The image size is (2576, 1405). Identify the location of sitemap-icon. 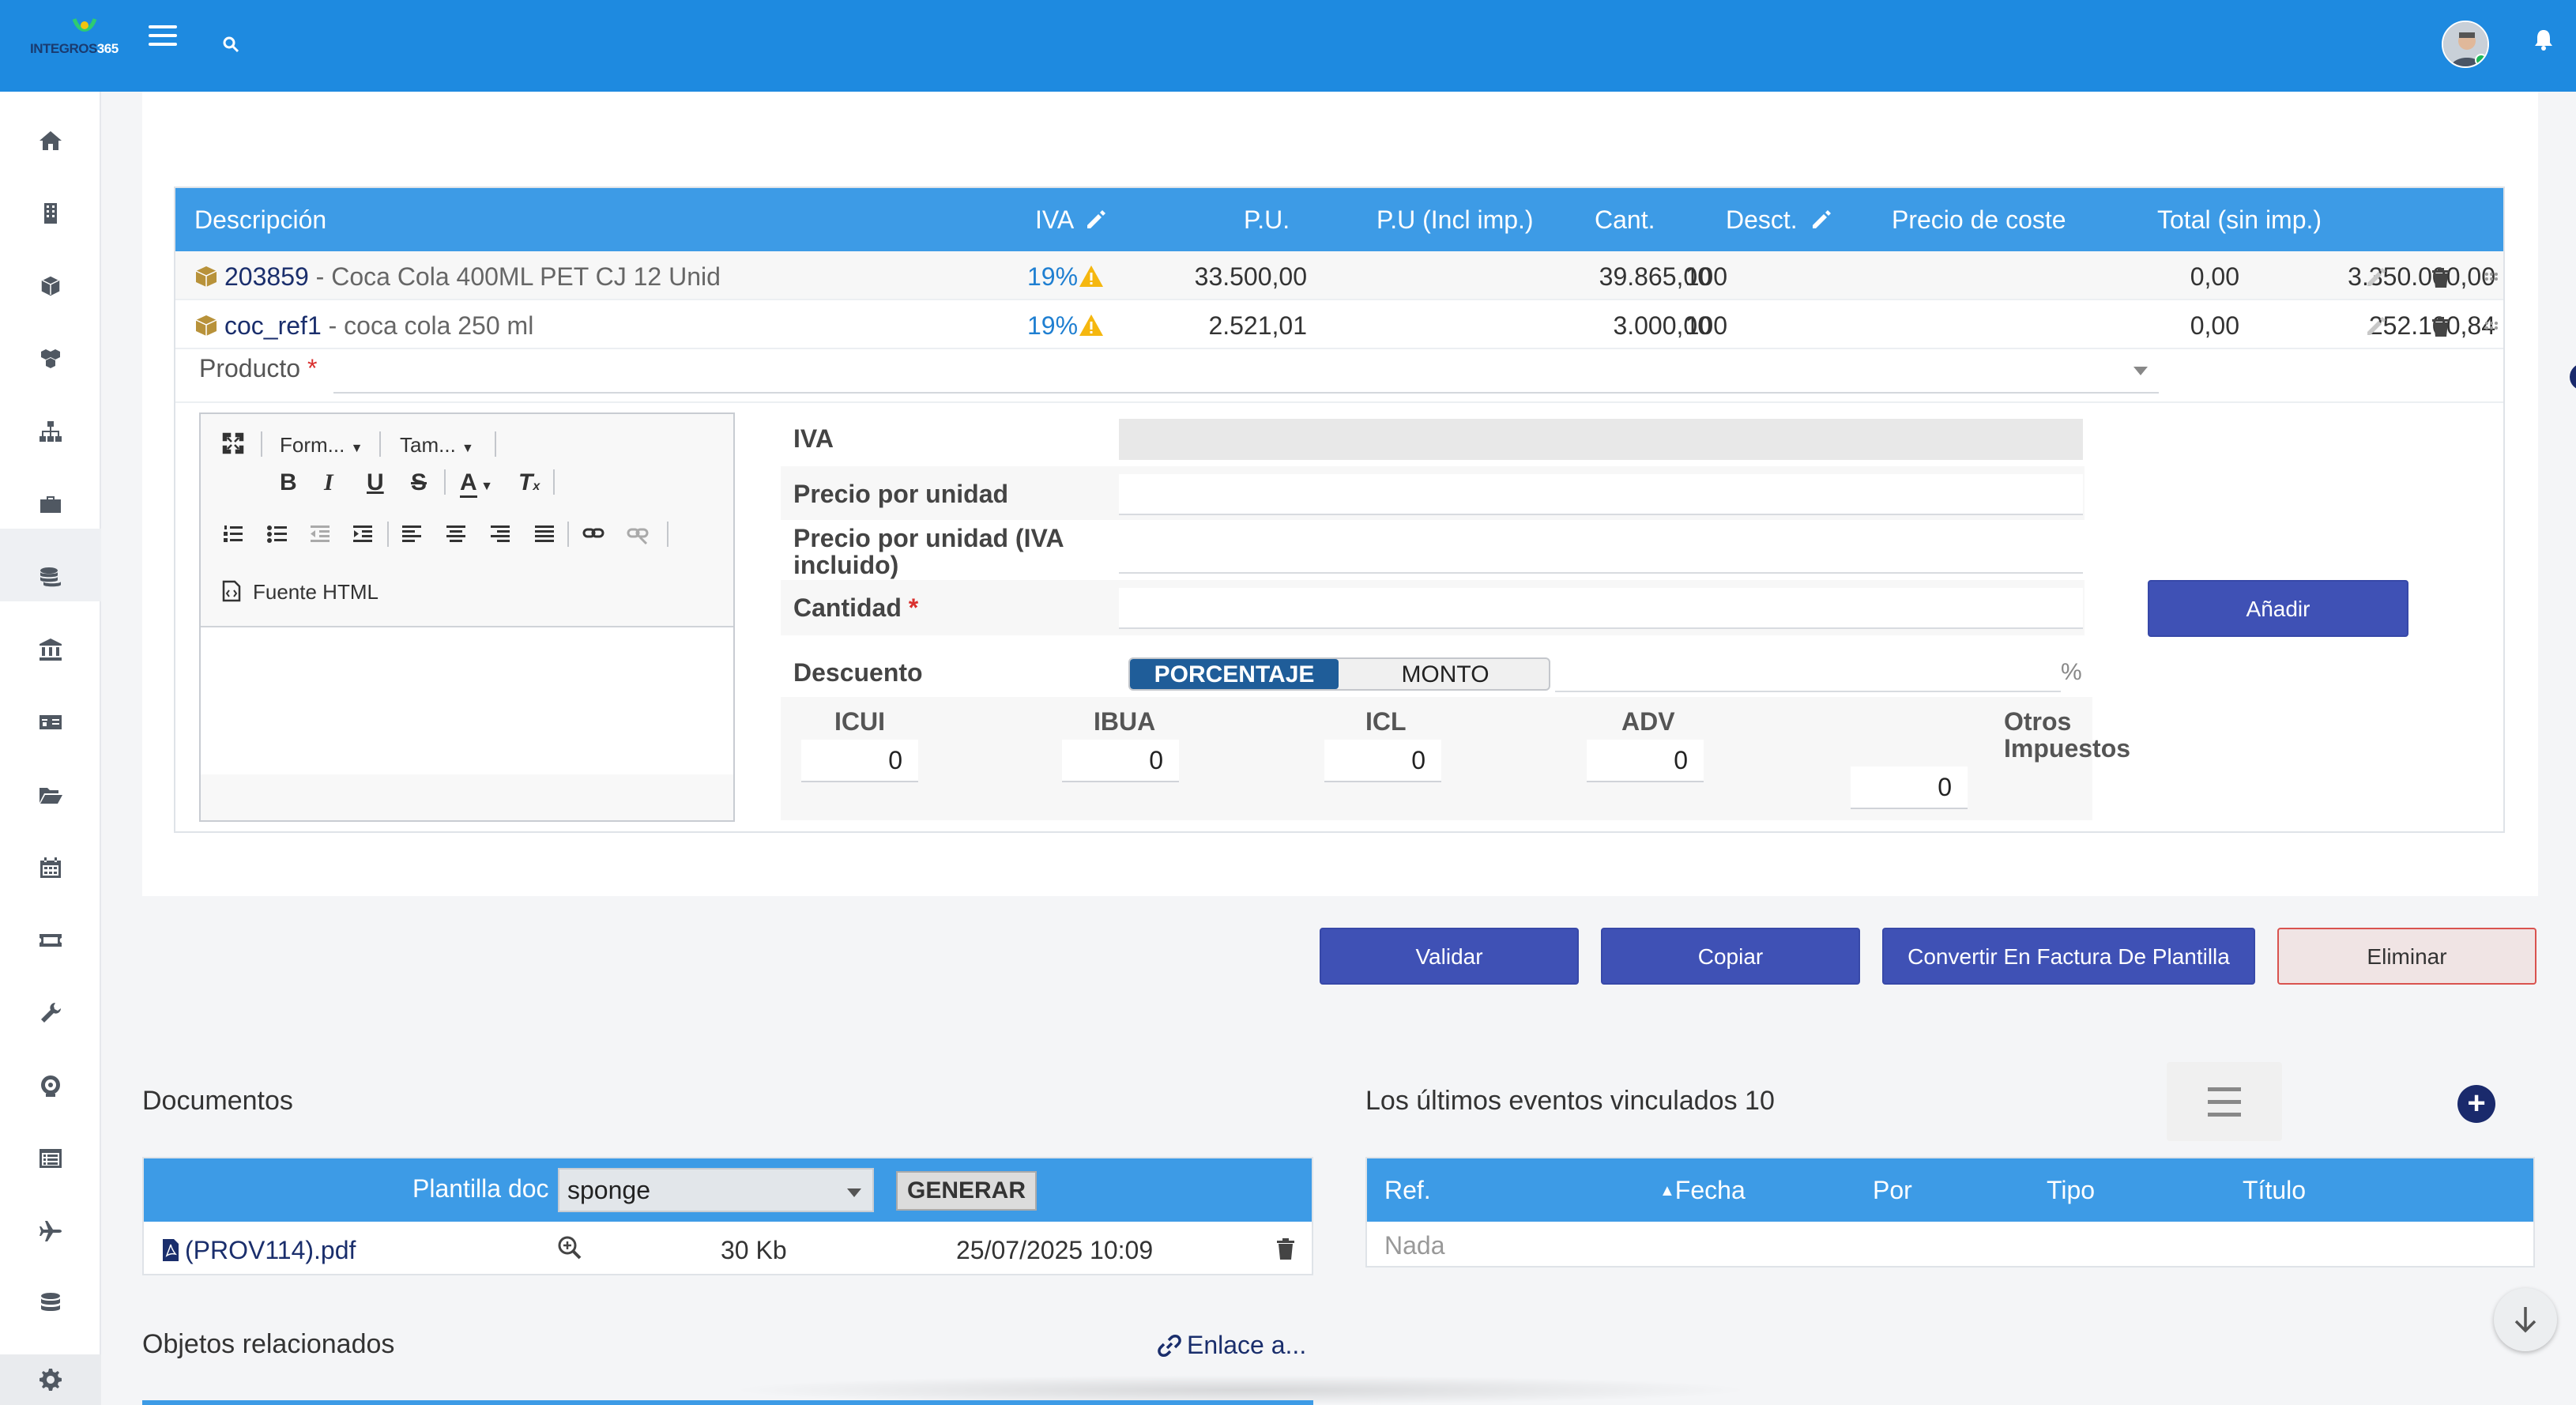
(50, 431).